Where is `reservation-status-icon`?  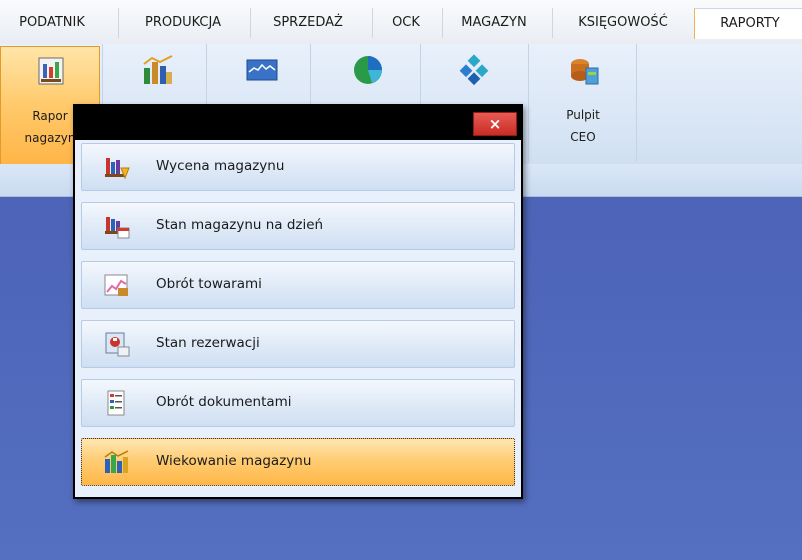 reservation-status-icon is located at coordinates (117, 344).